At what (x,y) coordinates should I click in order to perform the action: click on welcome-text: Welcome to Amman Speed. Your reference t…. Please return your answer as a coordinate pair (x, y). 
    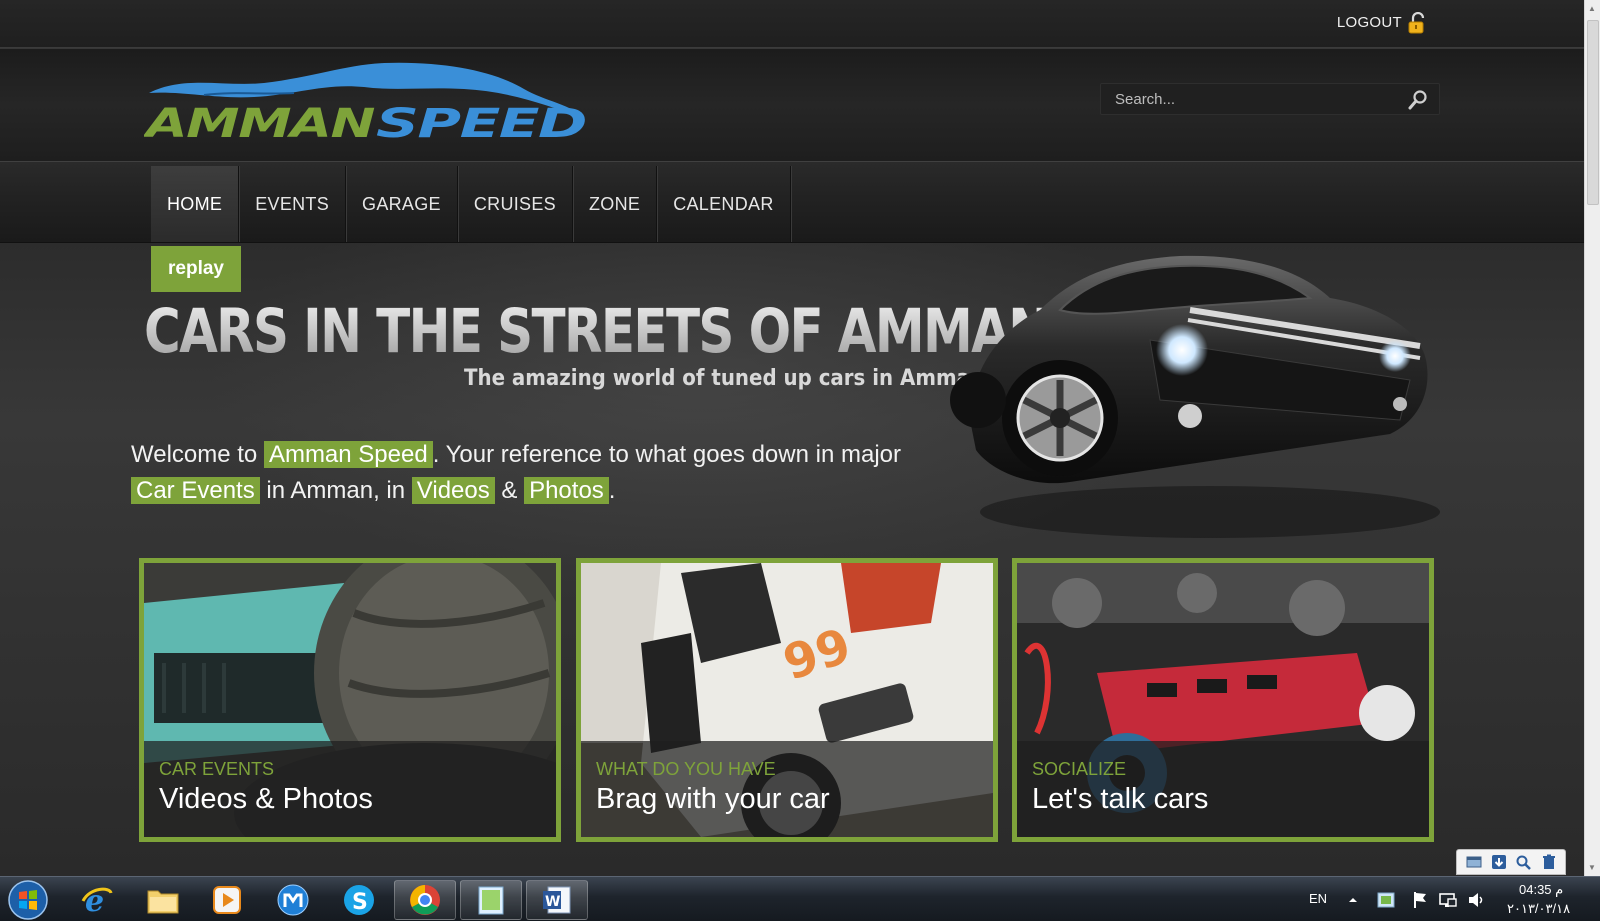
    Looking at the image, I should click on (536, 473).